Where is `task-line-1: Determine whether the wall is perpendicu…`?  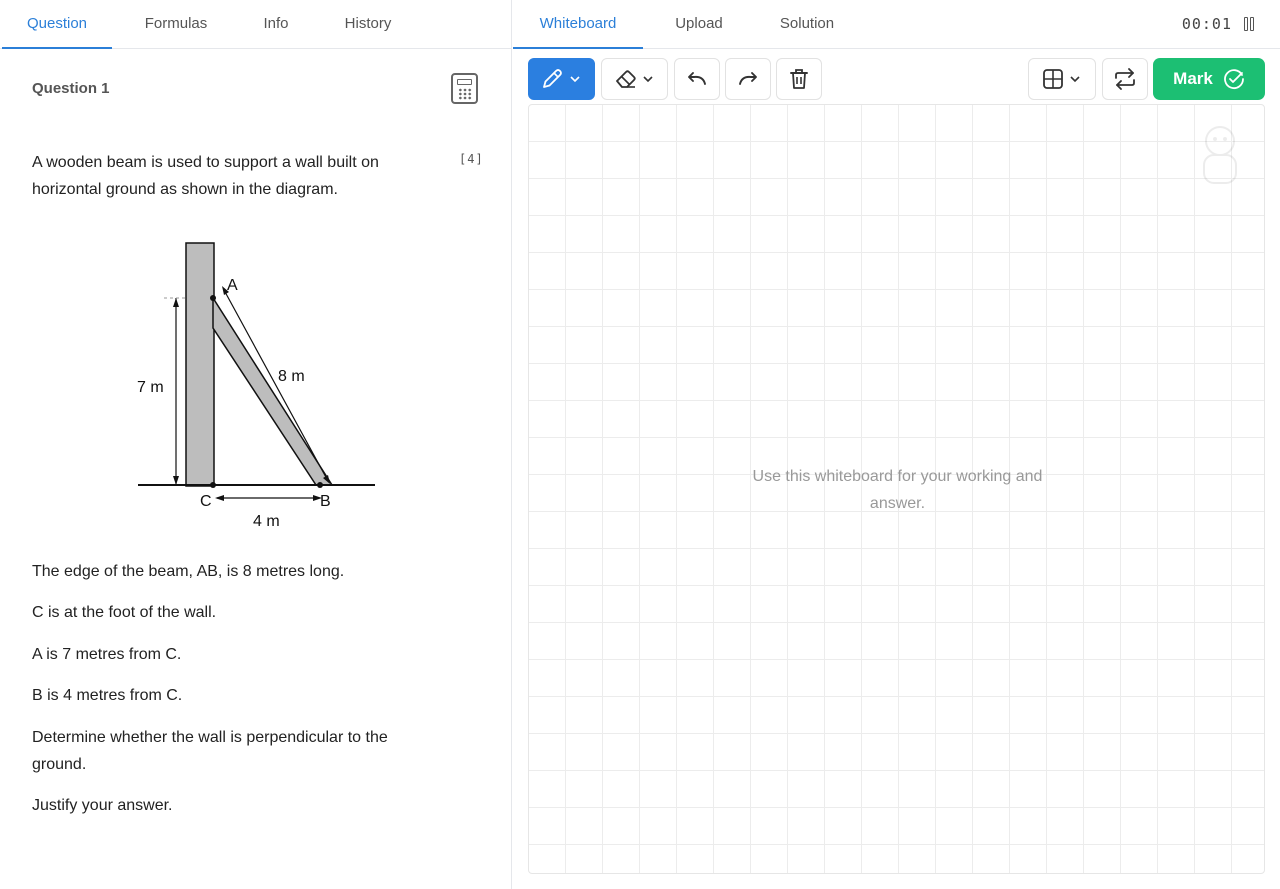
task-line-1: Determine whether the wall is perpendicu… is located at coordinates (210, 737).